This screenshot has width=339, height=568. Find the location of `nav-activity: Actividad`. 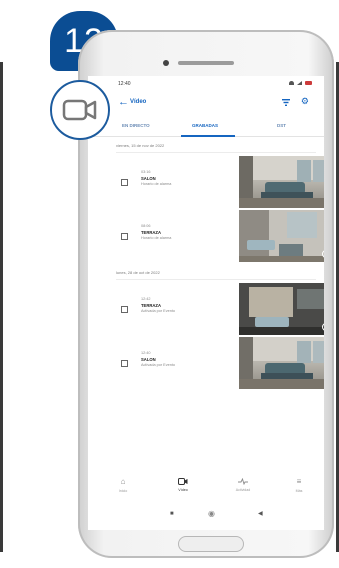

nav-activity: Actividad is located at coordinates (243, 485).